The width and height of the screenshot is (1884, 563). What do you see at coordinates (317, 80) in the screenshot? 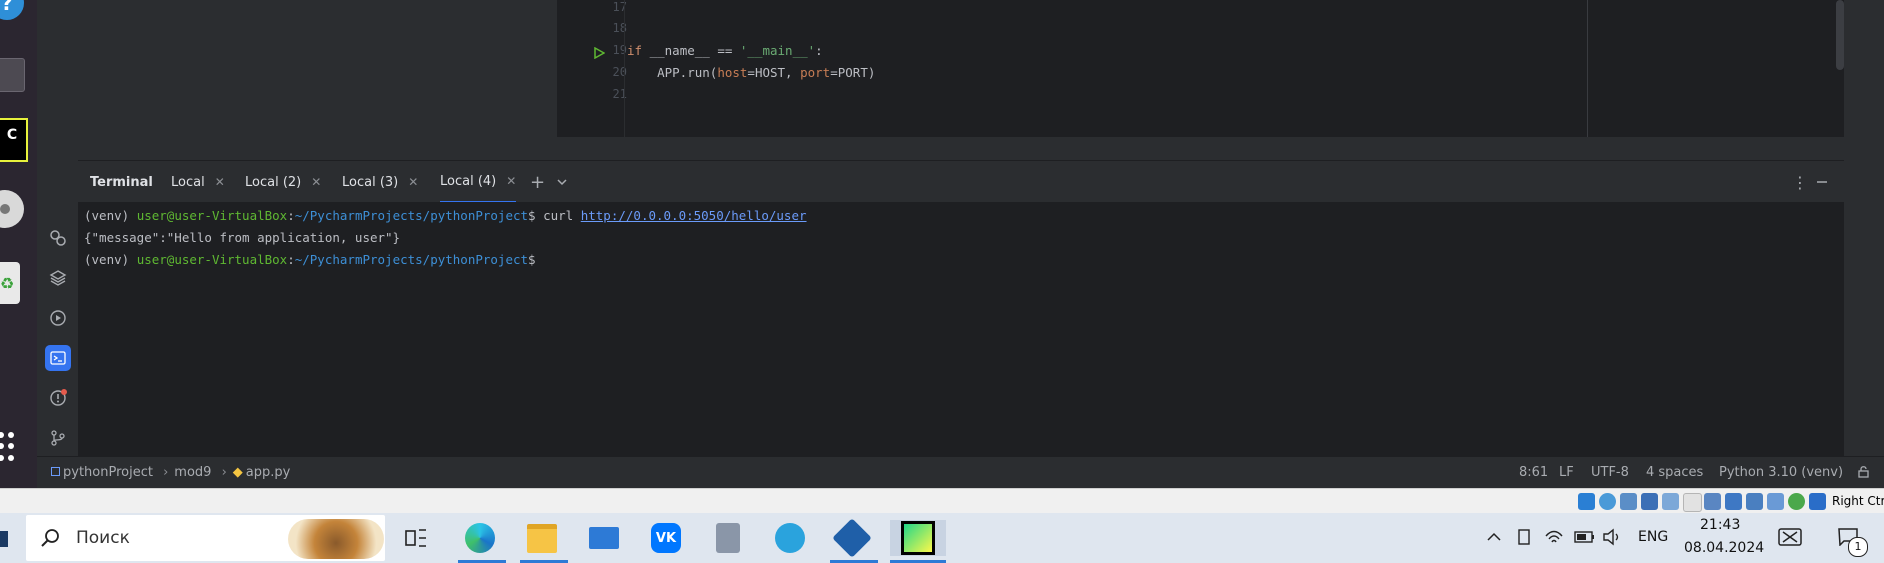
I see `project-panel` at bounding box center [317, 80].